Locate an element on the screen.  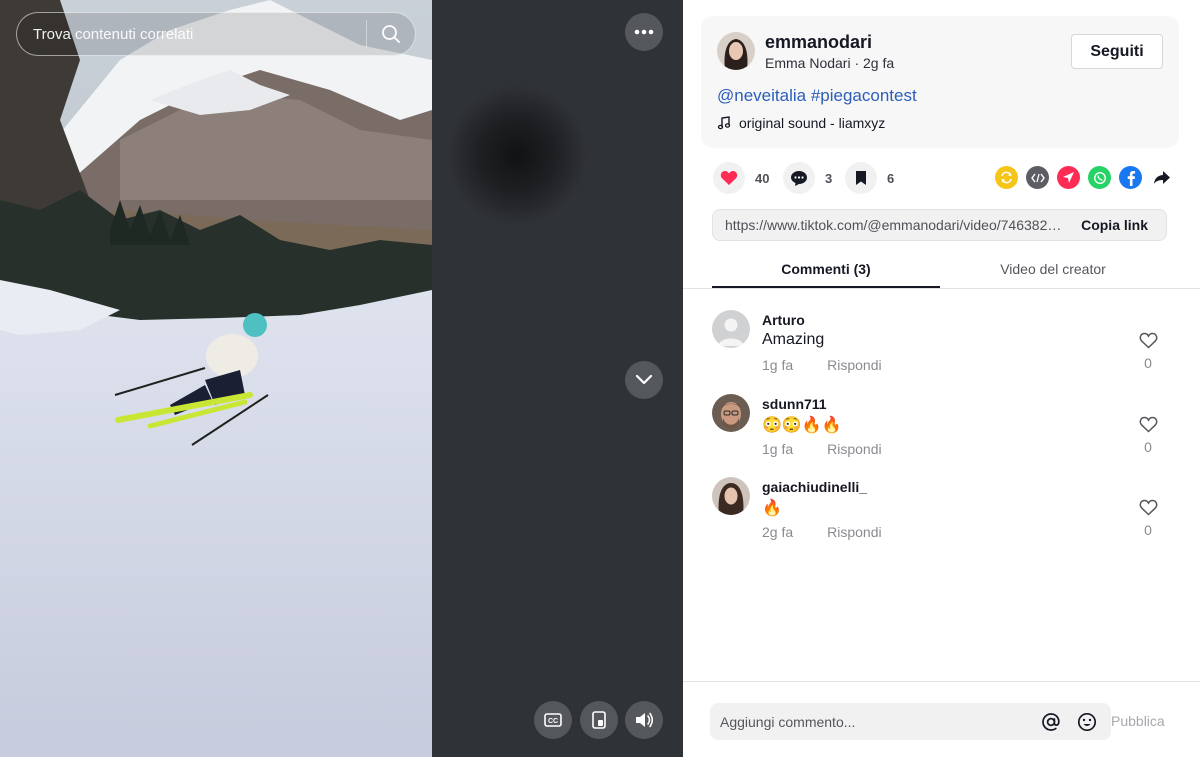
emoji-button is located at coordinates (1087, 722).